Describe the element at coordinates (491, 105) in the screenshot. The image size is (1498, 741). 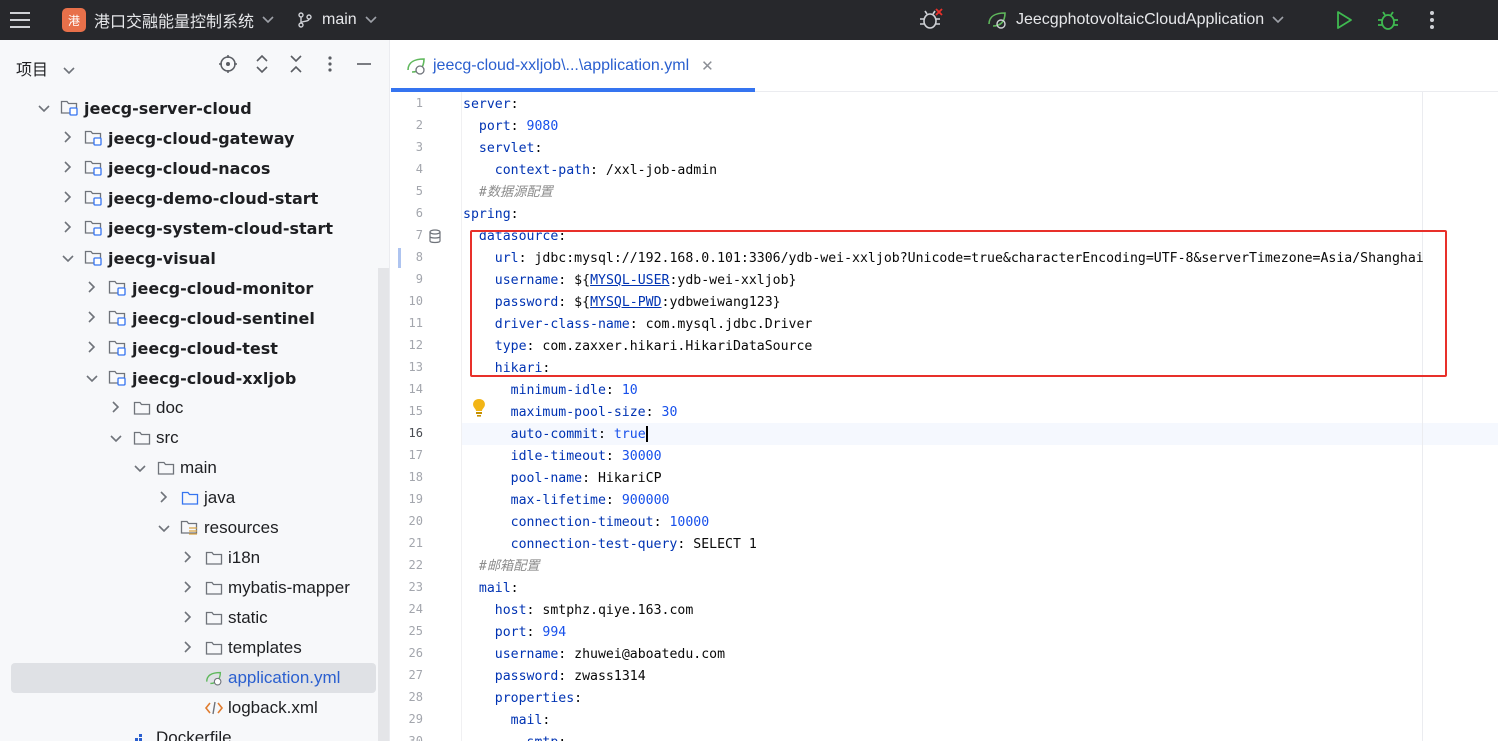
I see `code-line: server:` at that location.